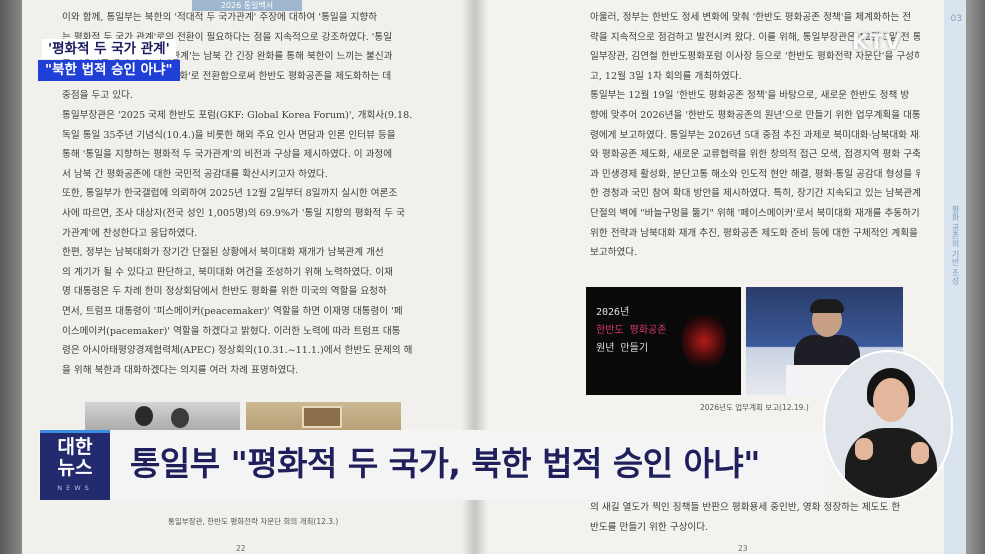 Image resolution: width=985 pixels, height=554 pixels. What do you see at coordinates (75, 468) in the screenshot?
I see `channel-logo-line-2: 뉴스` at bounding box center [75, 468].